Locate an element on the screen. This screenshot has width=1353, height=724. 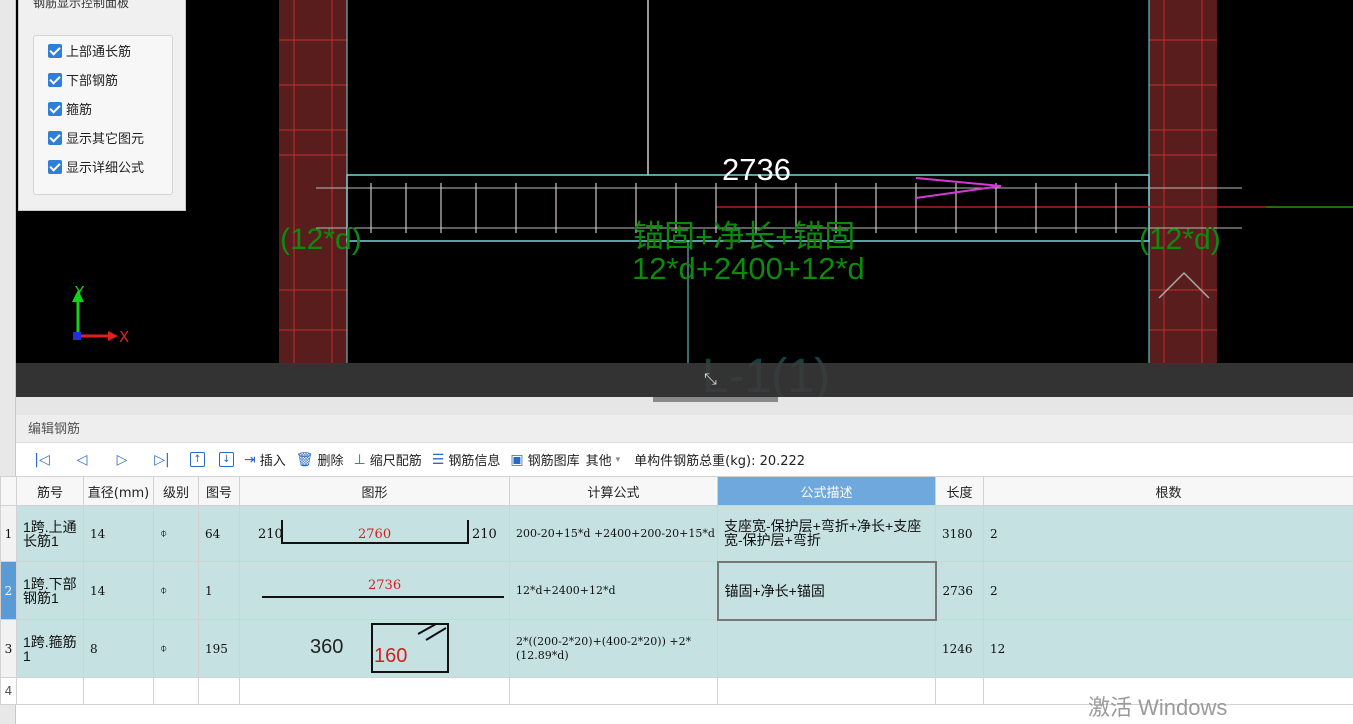
cell-desc: 支座宽-保护层+弯折+净长+支座宽-保护层+弯折 is located at coordinates (826, 533).